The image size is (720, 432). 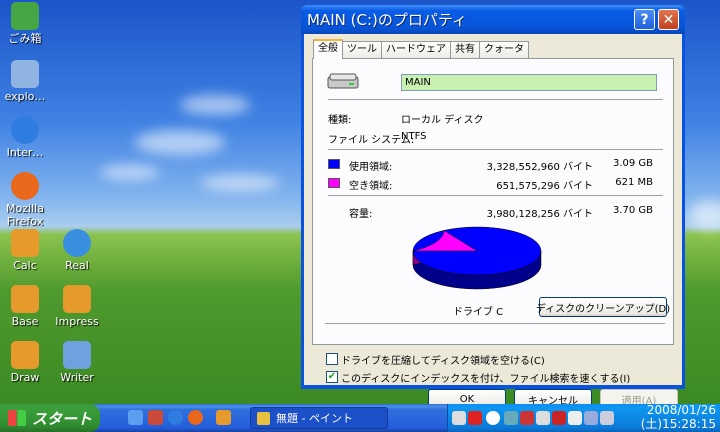 What do you see at coordinates (334, 183) in the screenshot?
I see `free-space-swatch` at bounding box center [334, 183].